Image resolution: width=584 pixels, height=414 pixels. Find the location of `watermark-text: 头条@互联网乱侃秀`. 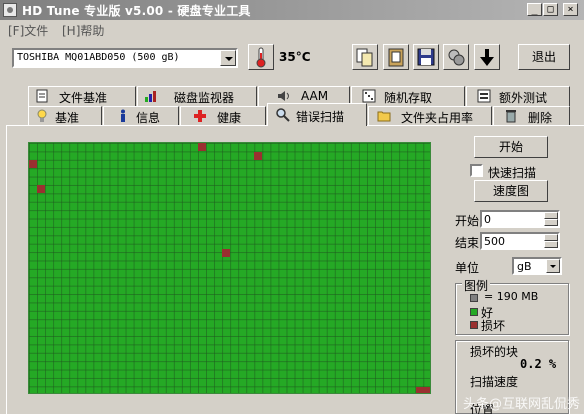

watermark-text: 头条@互联网乱侃秀 is located at coordinates (521, 404).